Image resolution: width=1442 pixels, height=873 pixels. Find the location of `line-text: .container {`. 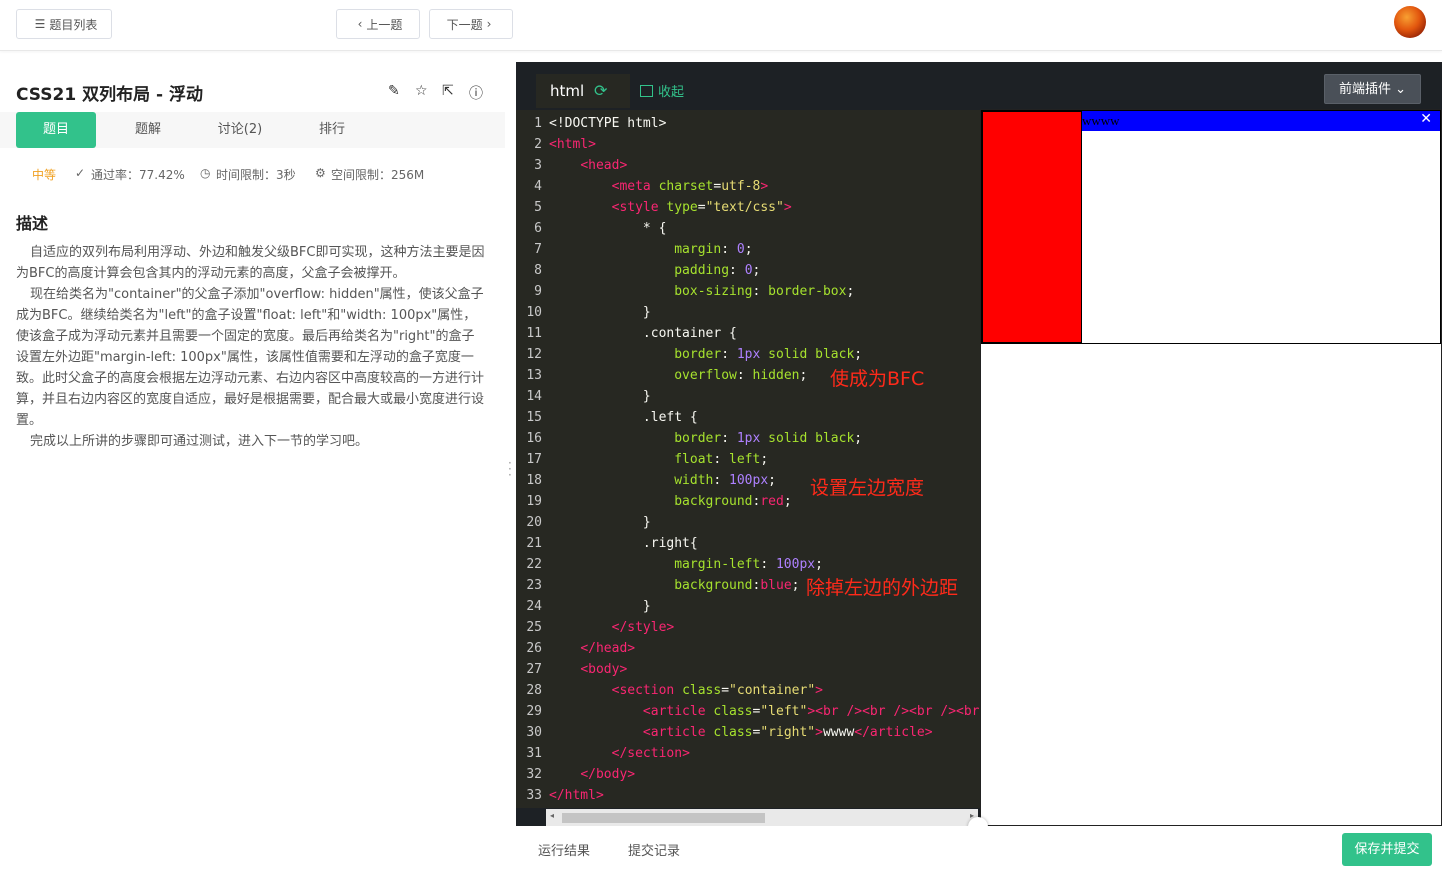

line-text: .container { is located at coordinates (643, 333).